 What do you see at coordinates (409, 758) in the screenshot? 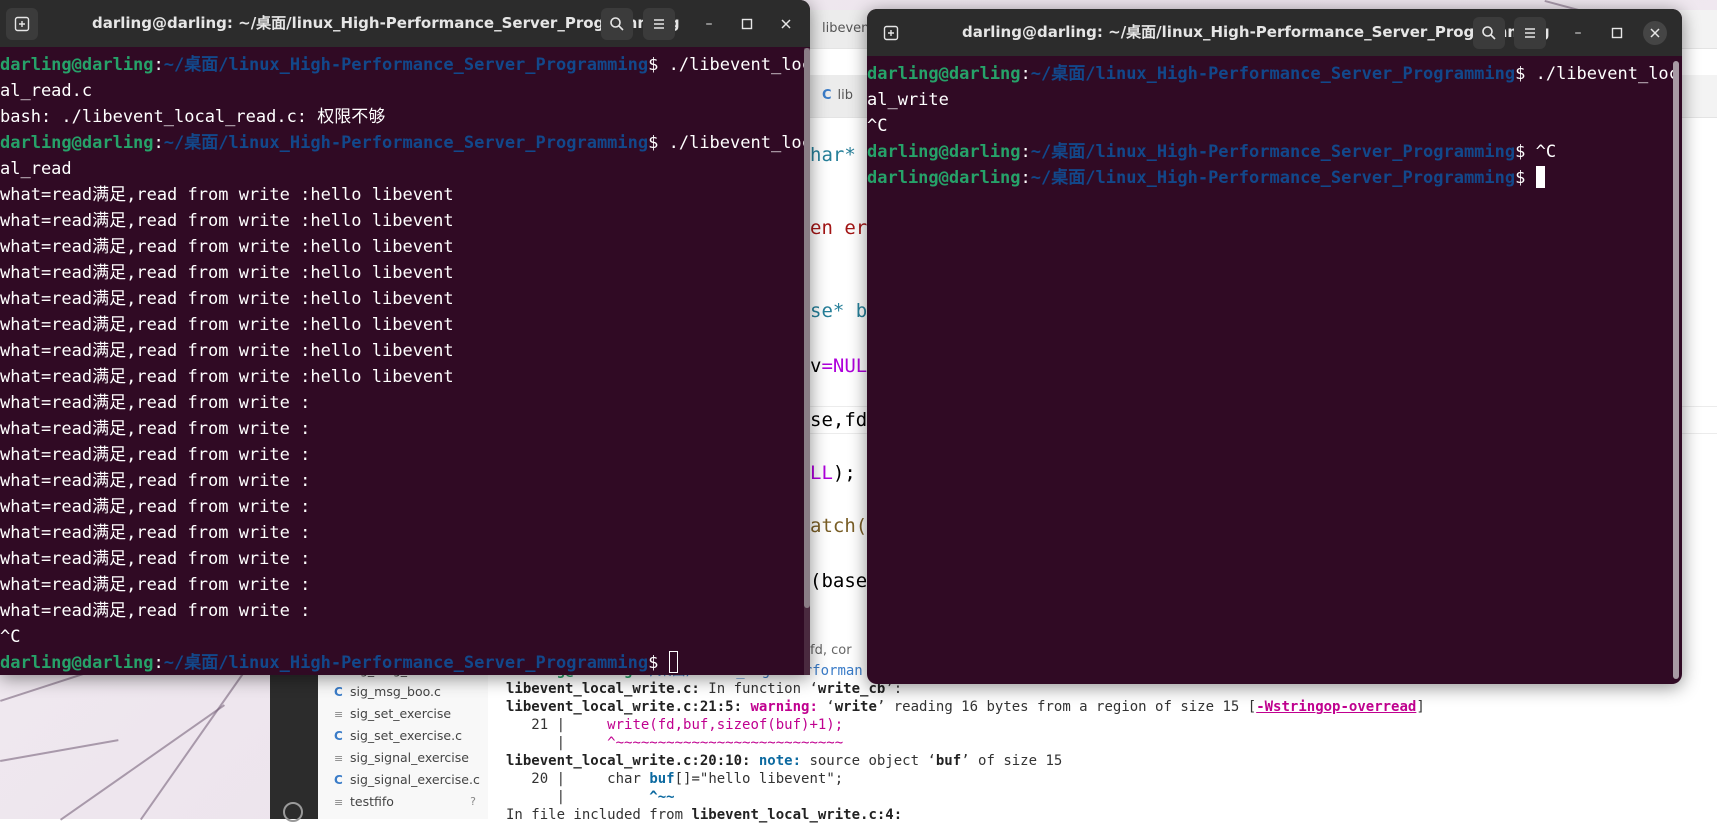
I see `explorer-item: ≡ sig_signal_exercise` at bounding box center [409, 758].